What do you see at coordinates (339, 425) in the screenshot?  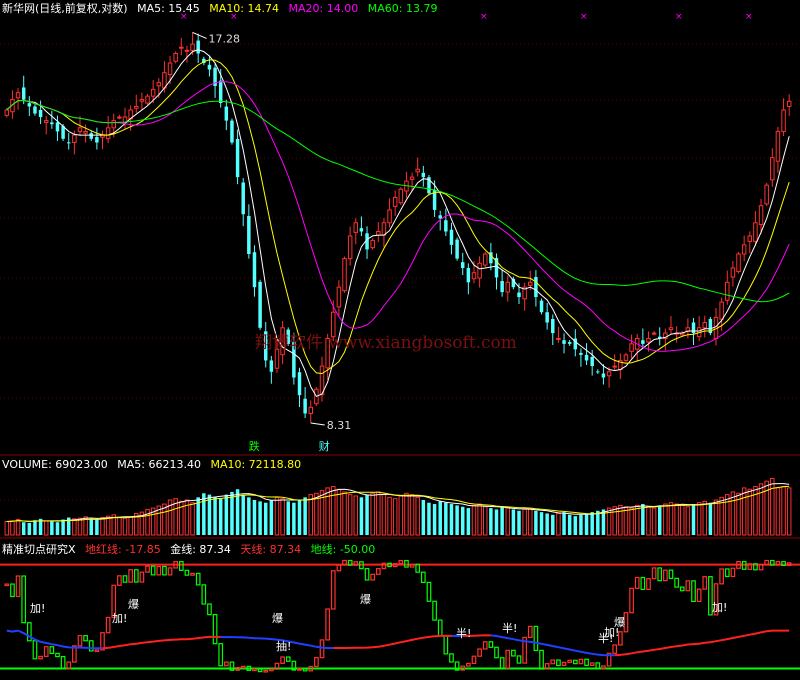 I see `low-price-label: 8.31` at bounding box center [339, 425].